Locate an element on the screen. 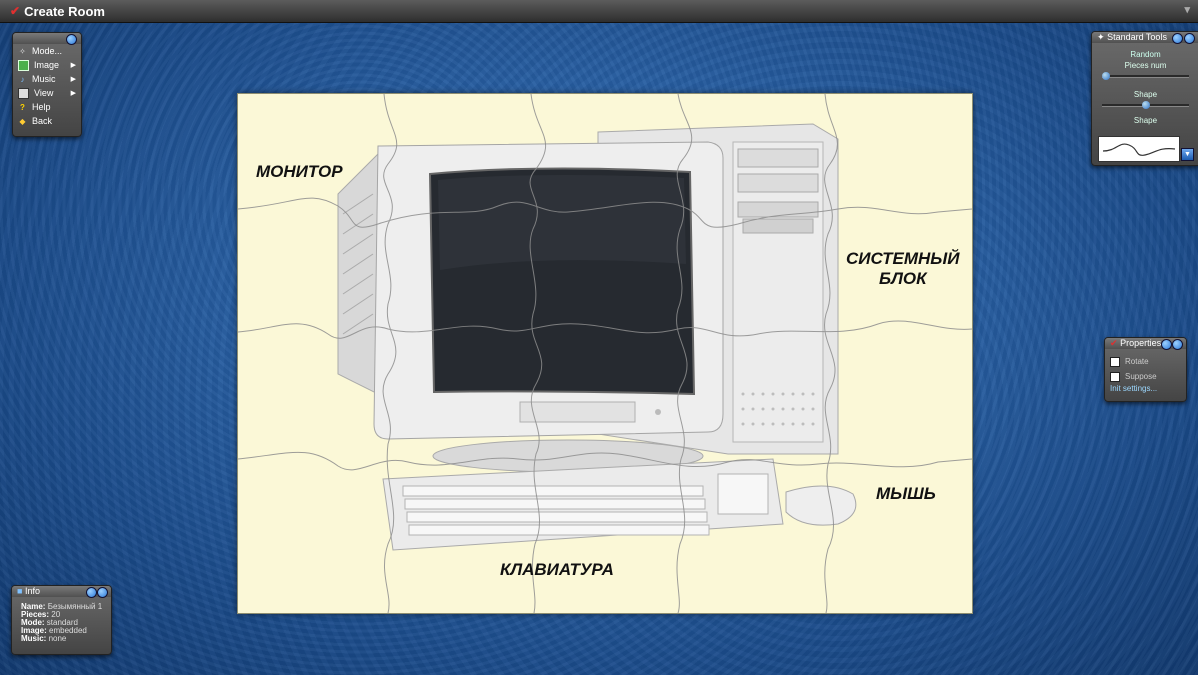 The width and height of the screenshot is (1198, 675). info-title: Info is located at coordinates (32, 591).